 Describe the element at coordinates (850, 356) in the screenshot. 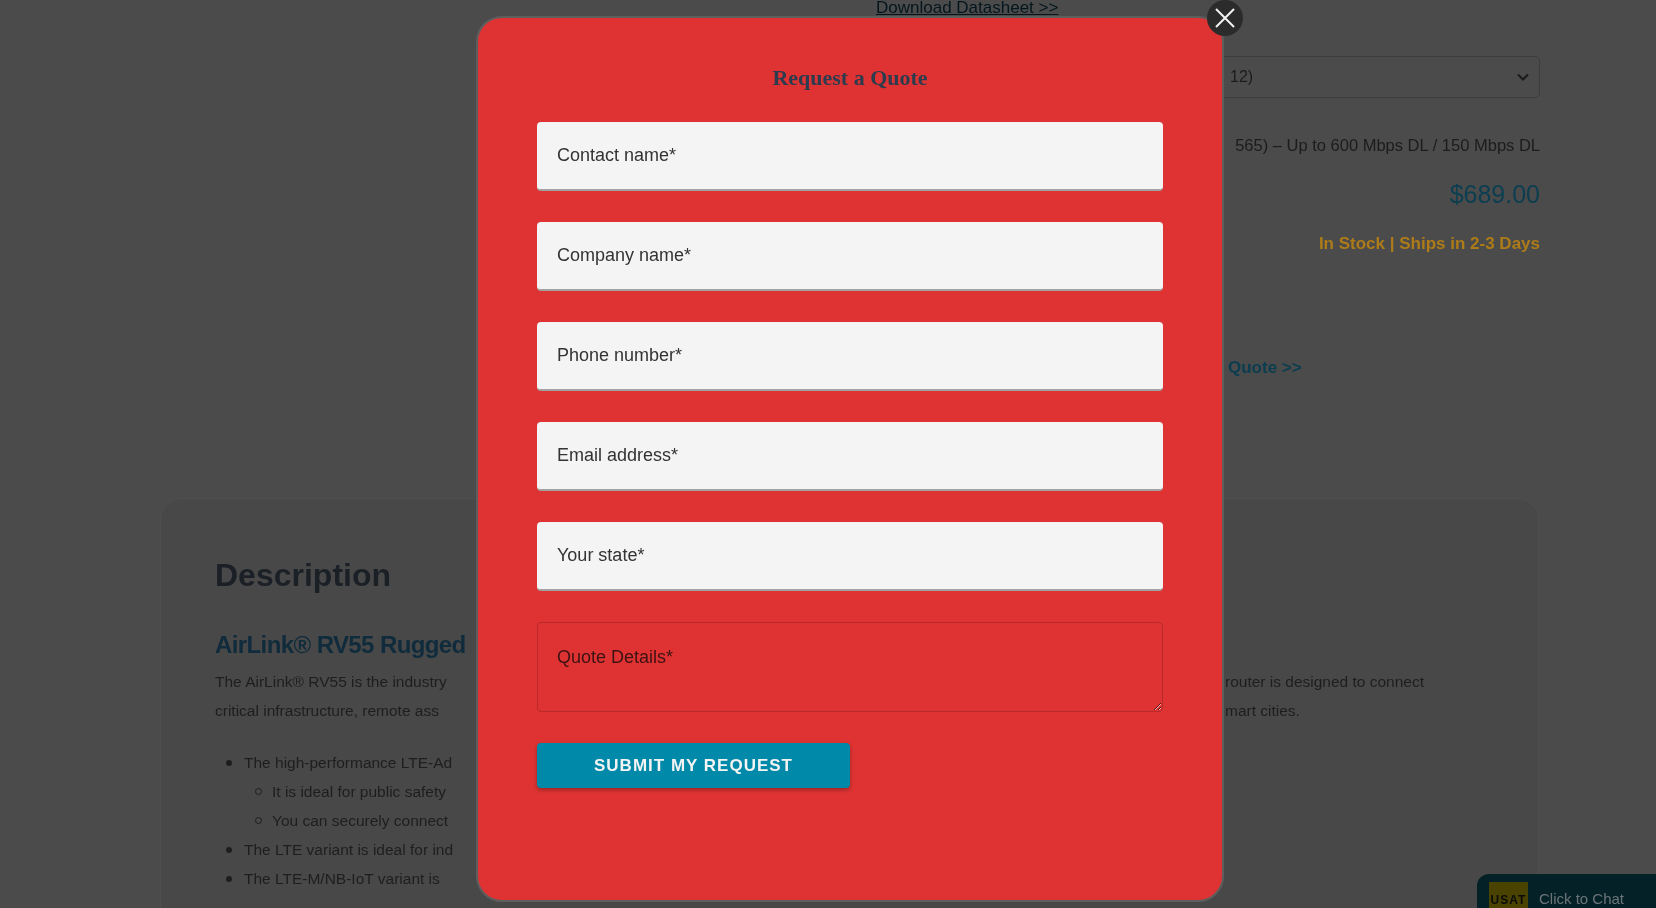

I see `input-field: Phone number*` at that location.